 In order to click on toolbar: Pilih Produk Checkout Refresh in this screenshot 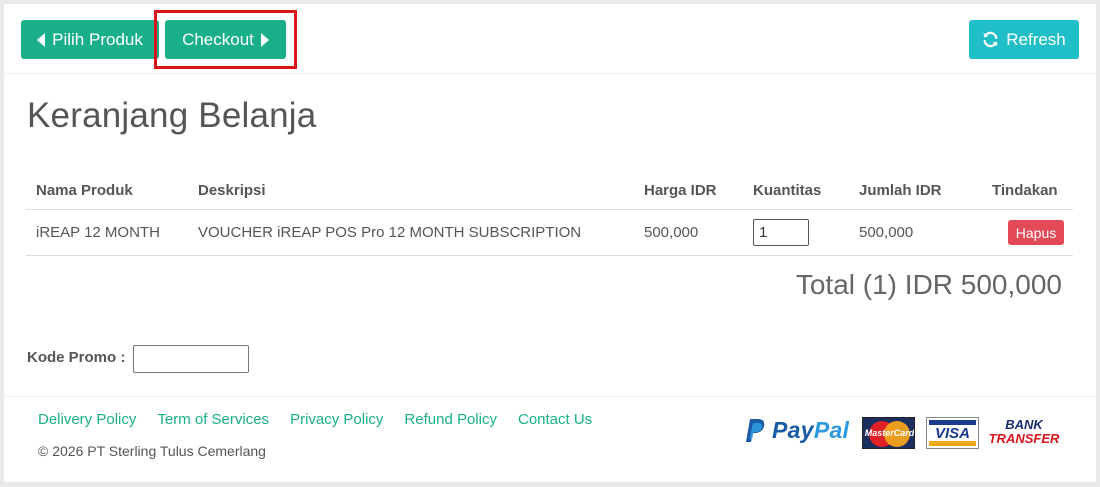, I will do `click(550, 39)`.